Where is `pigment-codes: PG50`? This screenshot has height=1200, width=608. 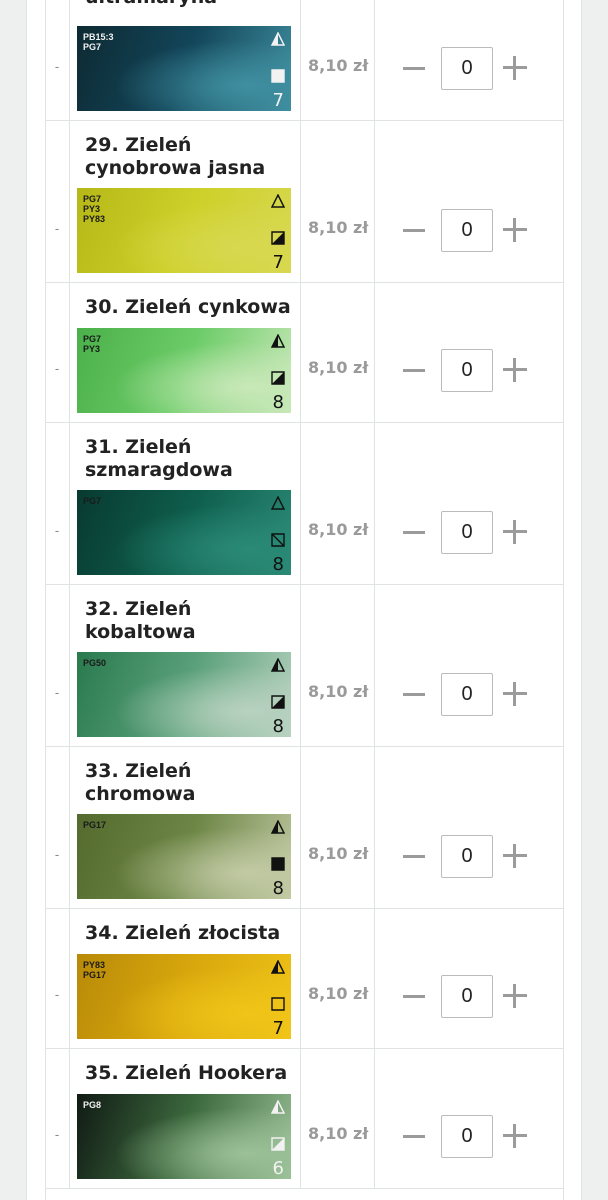
pigment-codes: PG50 is located at coordinates (95, 663).